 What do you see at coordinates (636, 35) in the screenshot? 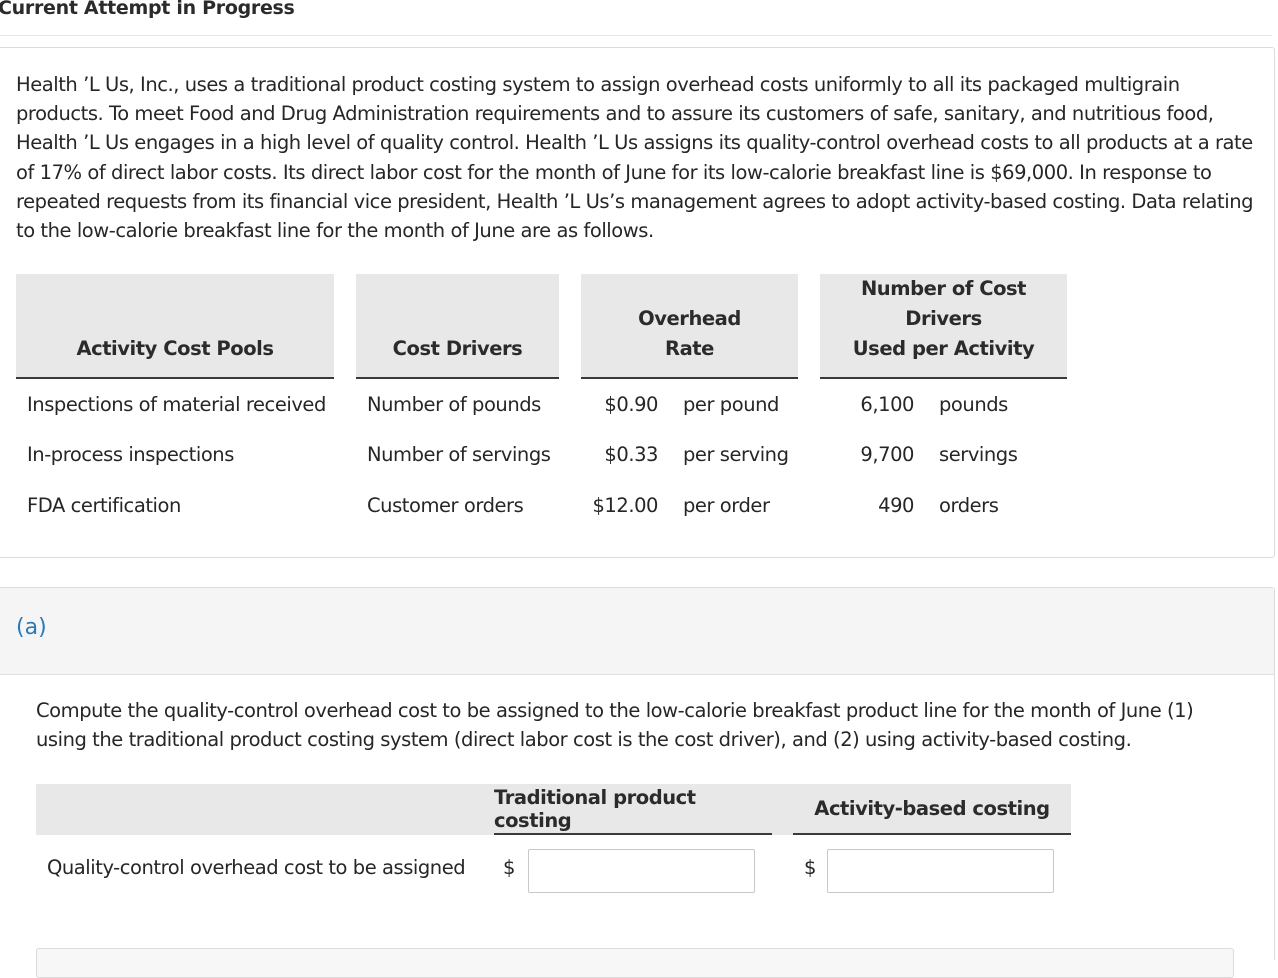
I see `header-divider` at bounding box center [636, 35].